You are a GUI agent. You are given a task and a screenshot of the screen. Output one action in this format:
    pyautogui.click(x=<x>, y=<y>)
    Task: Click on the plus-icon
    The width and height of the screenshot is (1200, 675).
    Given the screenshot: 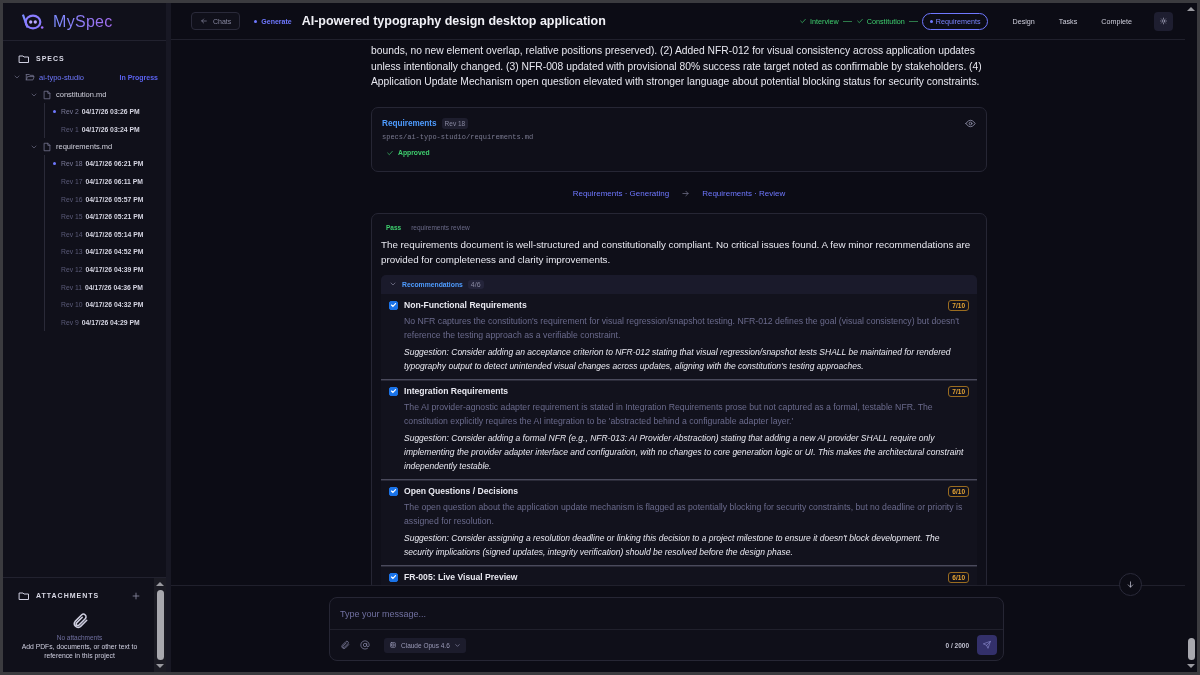 What is the action you would take?
    pyautogui.click(x=136, y=595)
    